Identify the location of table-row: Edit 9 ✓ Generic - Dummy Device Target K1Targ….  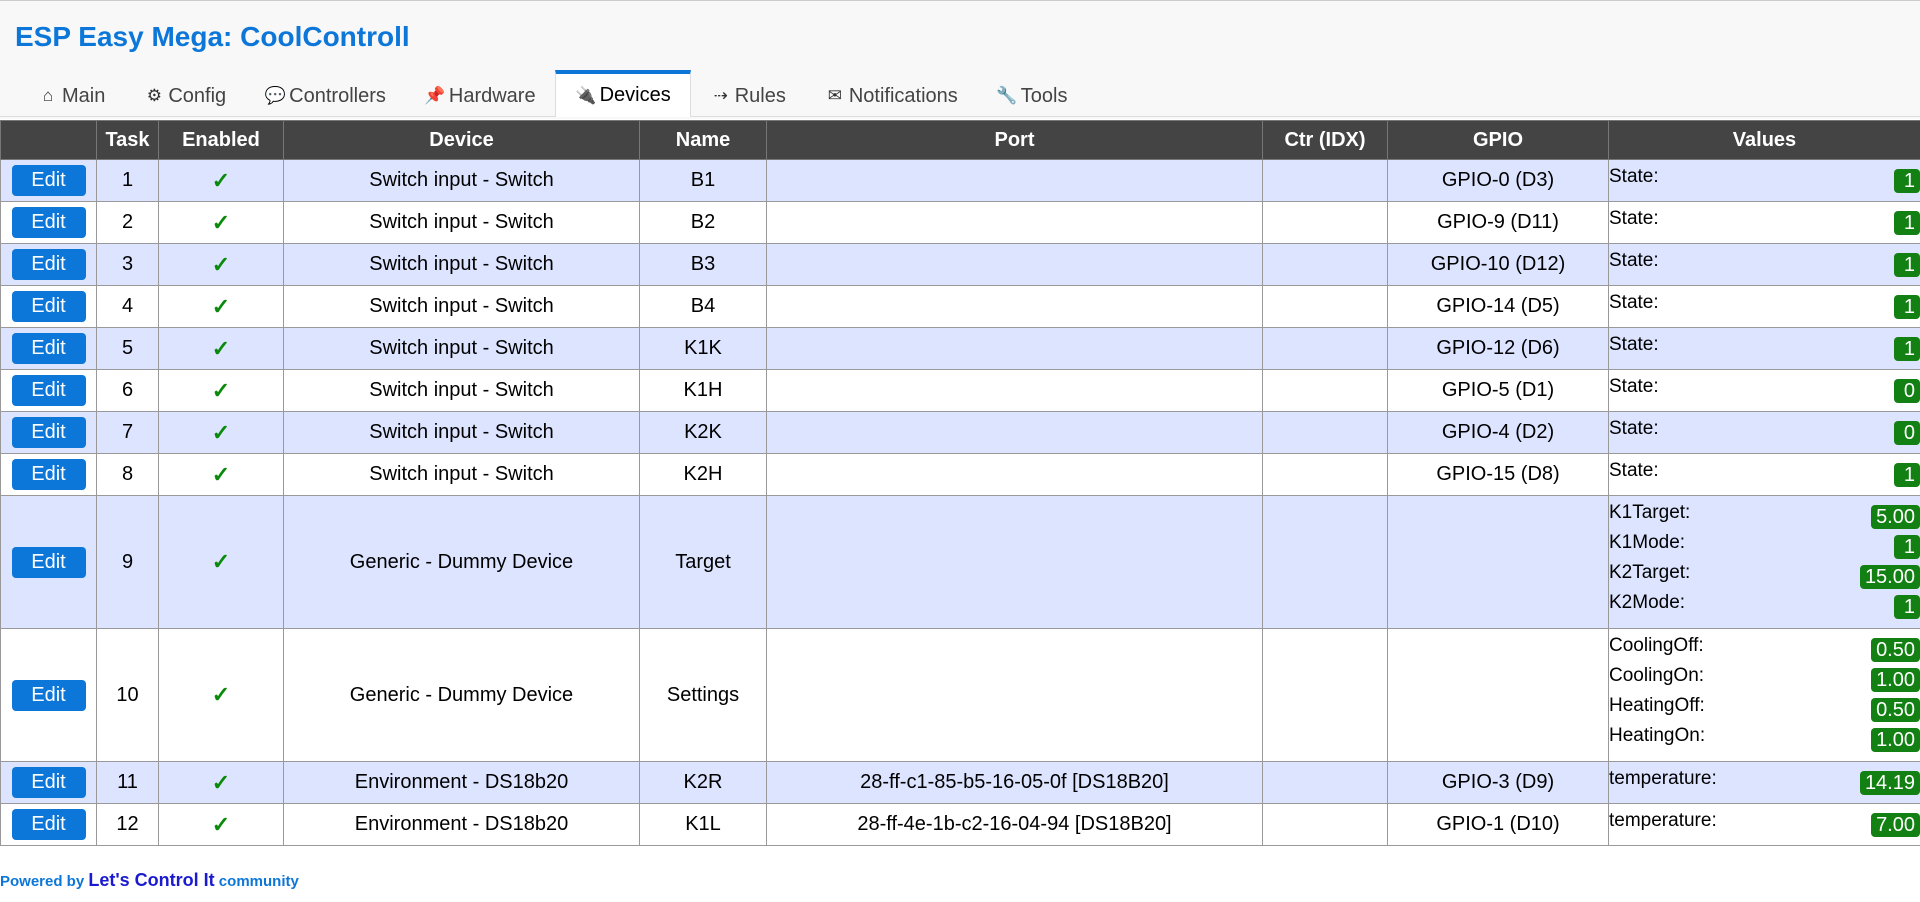
(960, 562).